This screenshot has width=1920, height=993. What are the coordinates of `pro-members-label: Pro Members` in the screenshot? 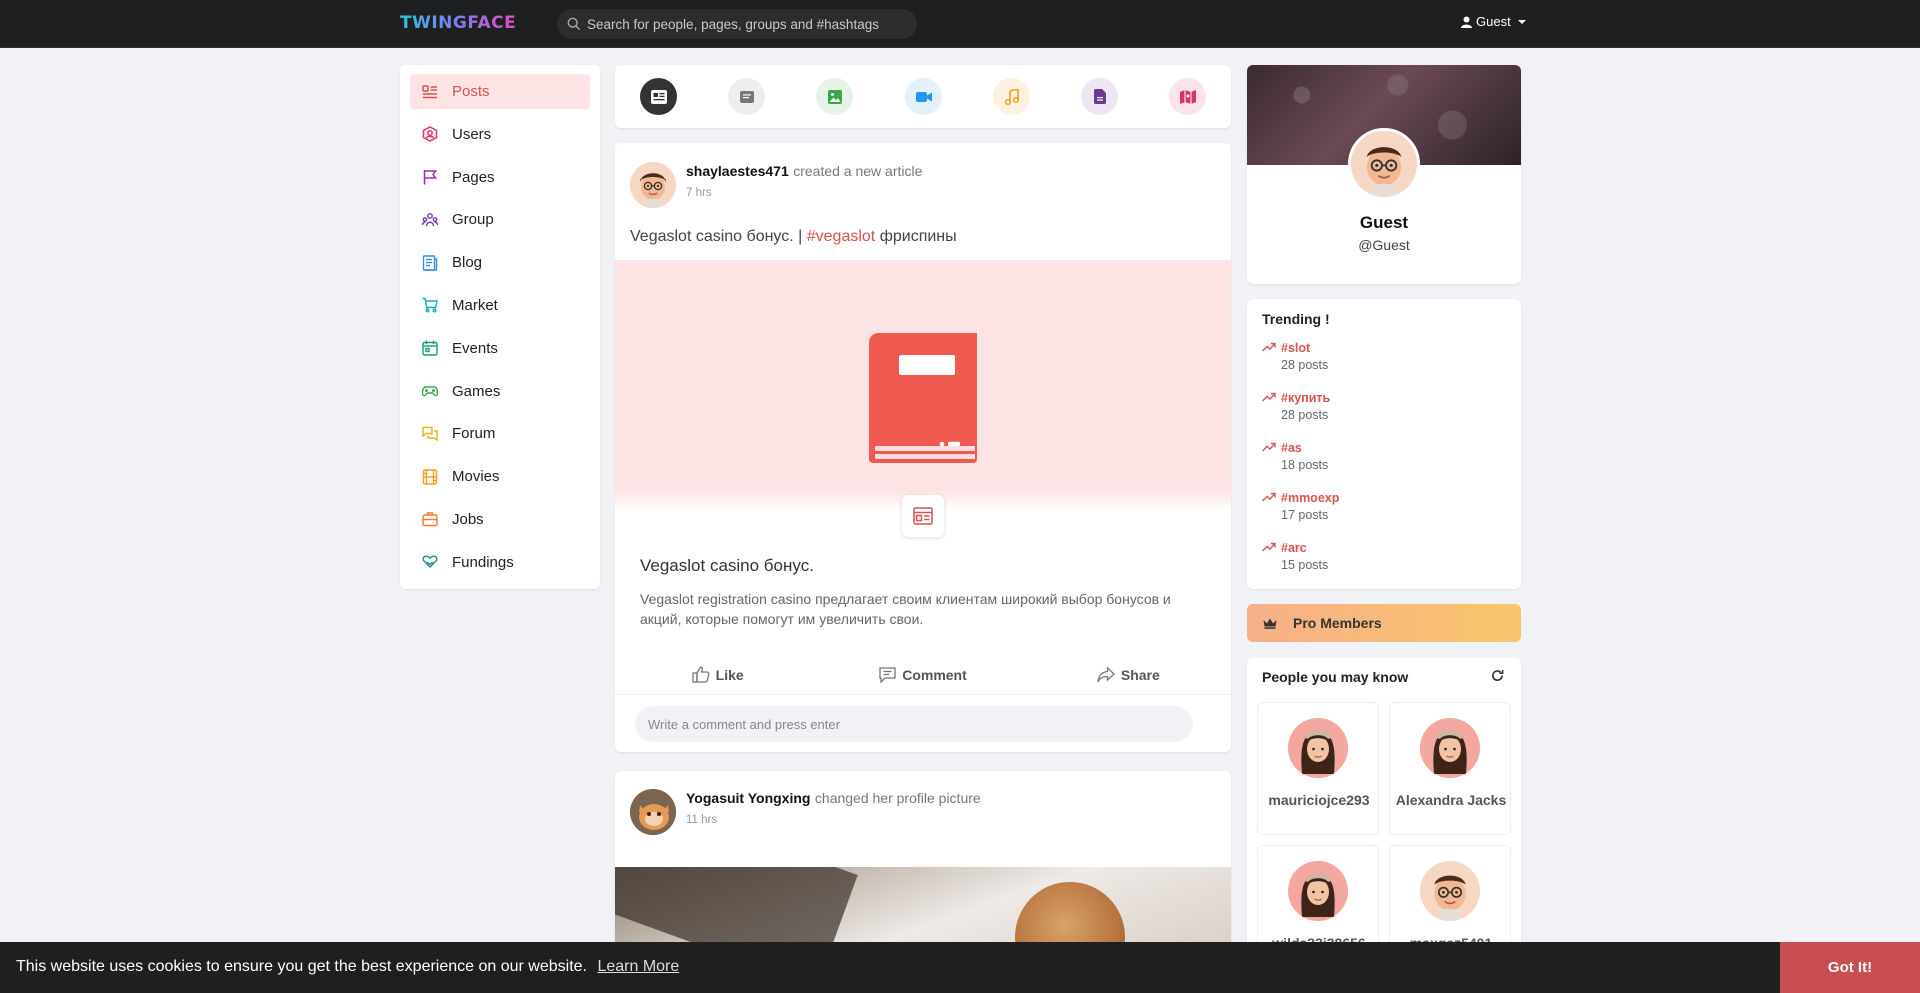 It's located at (1337, 623).